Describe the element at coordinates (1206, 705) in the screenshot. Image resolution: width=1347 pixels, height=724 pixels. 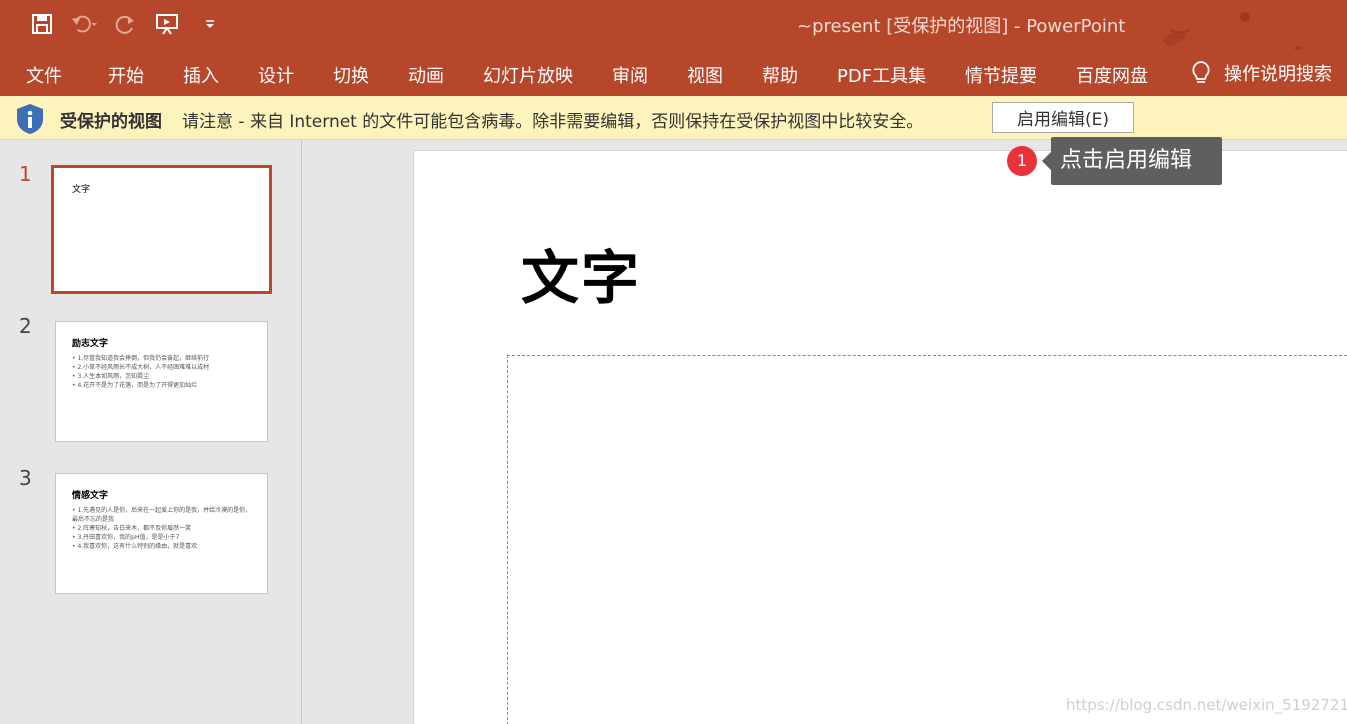
I see `watermark: https://blog.csdn.net/weixin_51927215` at that location.